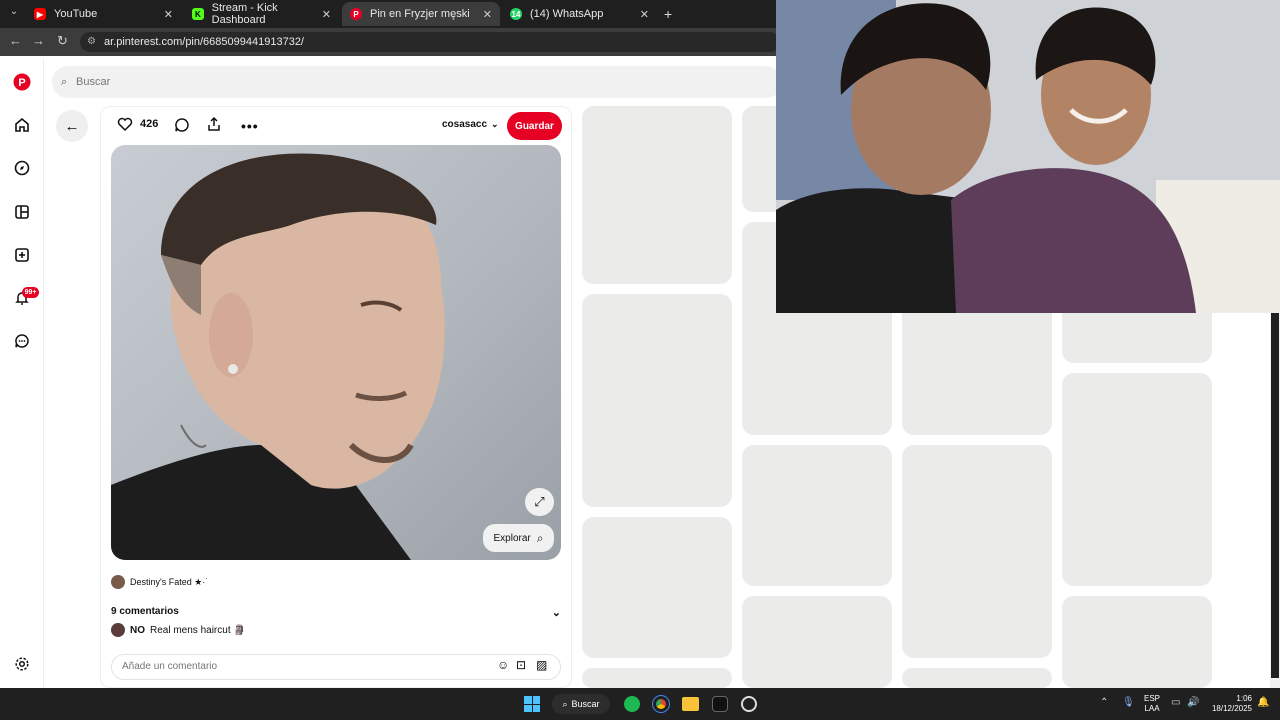 This screenshot has width=1280, height=720. Describe the element at coordinates (22, 664) in the screenshot. I see `settings-gear-icon` at that location.